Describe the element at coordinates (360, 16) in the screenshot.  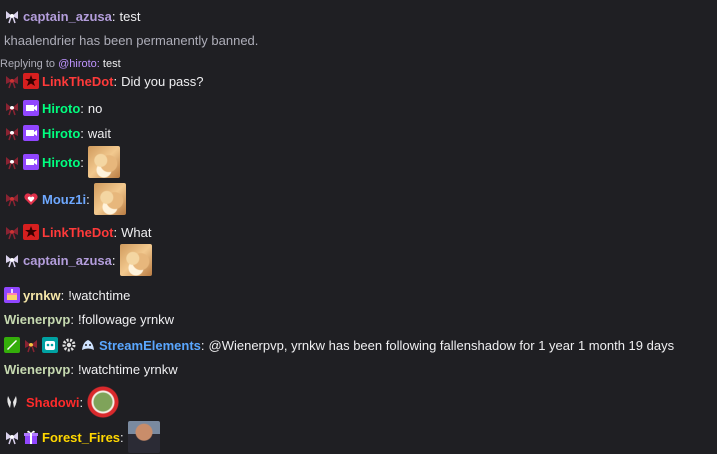
I see `chat-message: captain_azusa : test` at that location.